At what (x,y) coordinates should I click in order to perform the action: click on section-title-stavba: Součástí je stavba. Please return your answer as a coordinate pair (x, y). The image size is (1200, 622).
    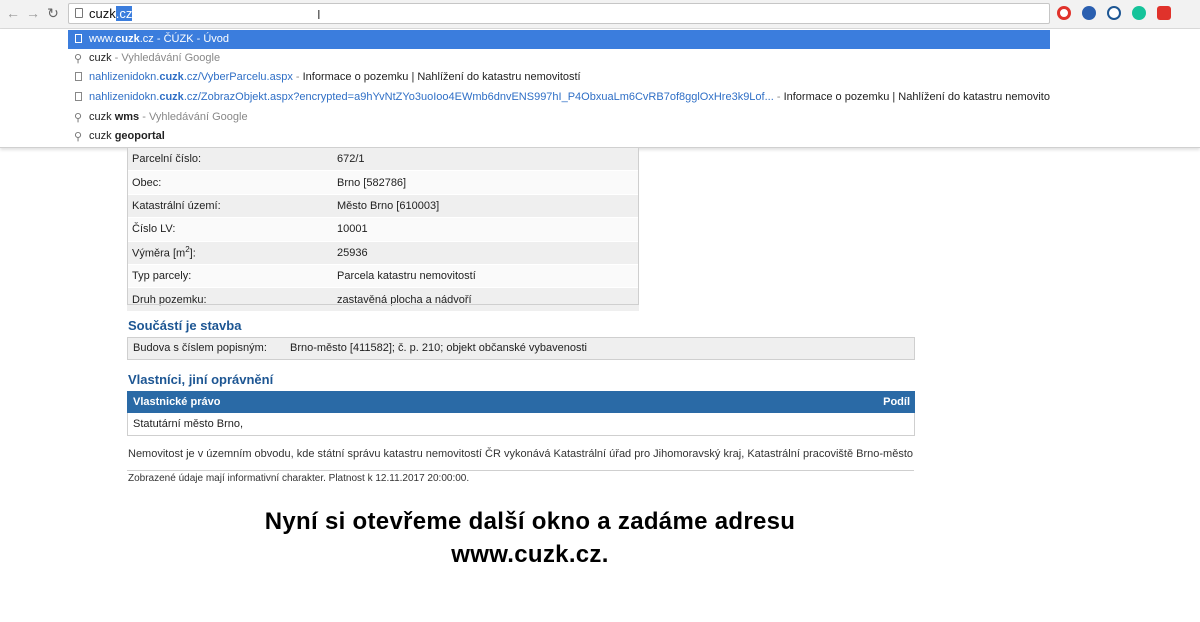
    Looking at the image, I should click on (185, 325).